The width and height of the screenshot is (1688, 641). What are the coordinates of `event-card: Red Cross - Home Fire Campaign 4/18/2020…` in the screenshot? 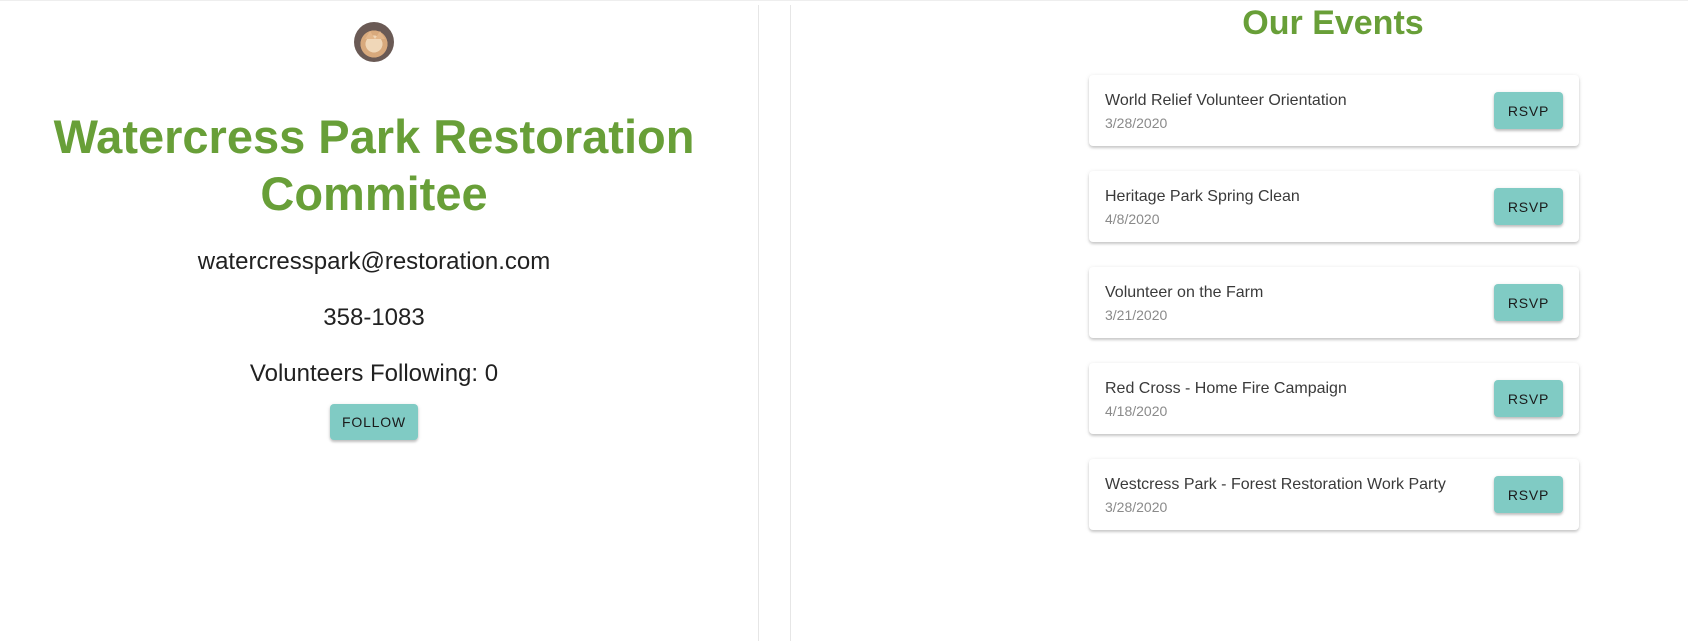 It's located at (1334, 398).